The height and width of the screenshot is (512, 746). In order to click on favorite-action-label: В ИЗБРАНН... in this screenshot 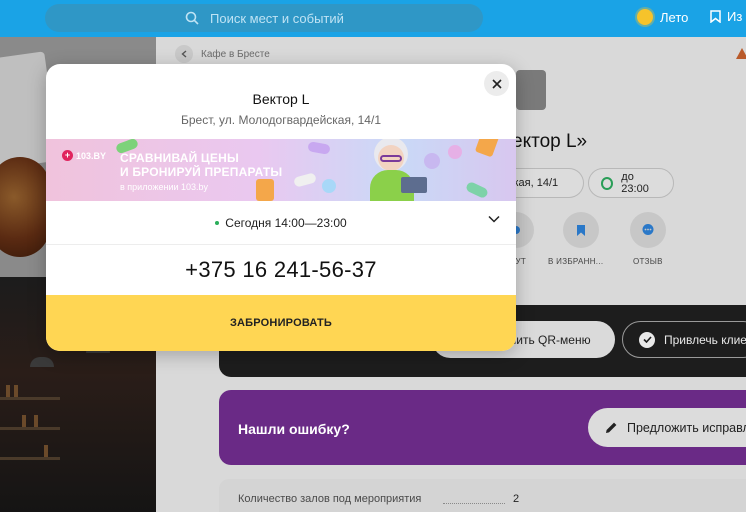, I will do `click(576, 261)`.